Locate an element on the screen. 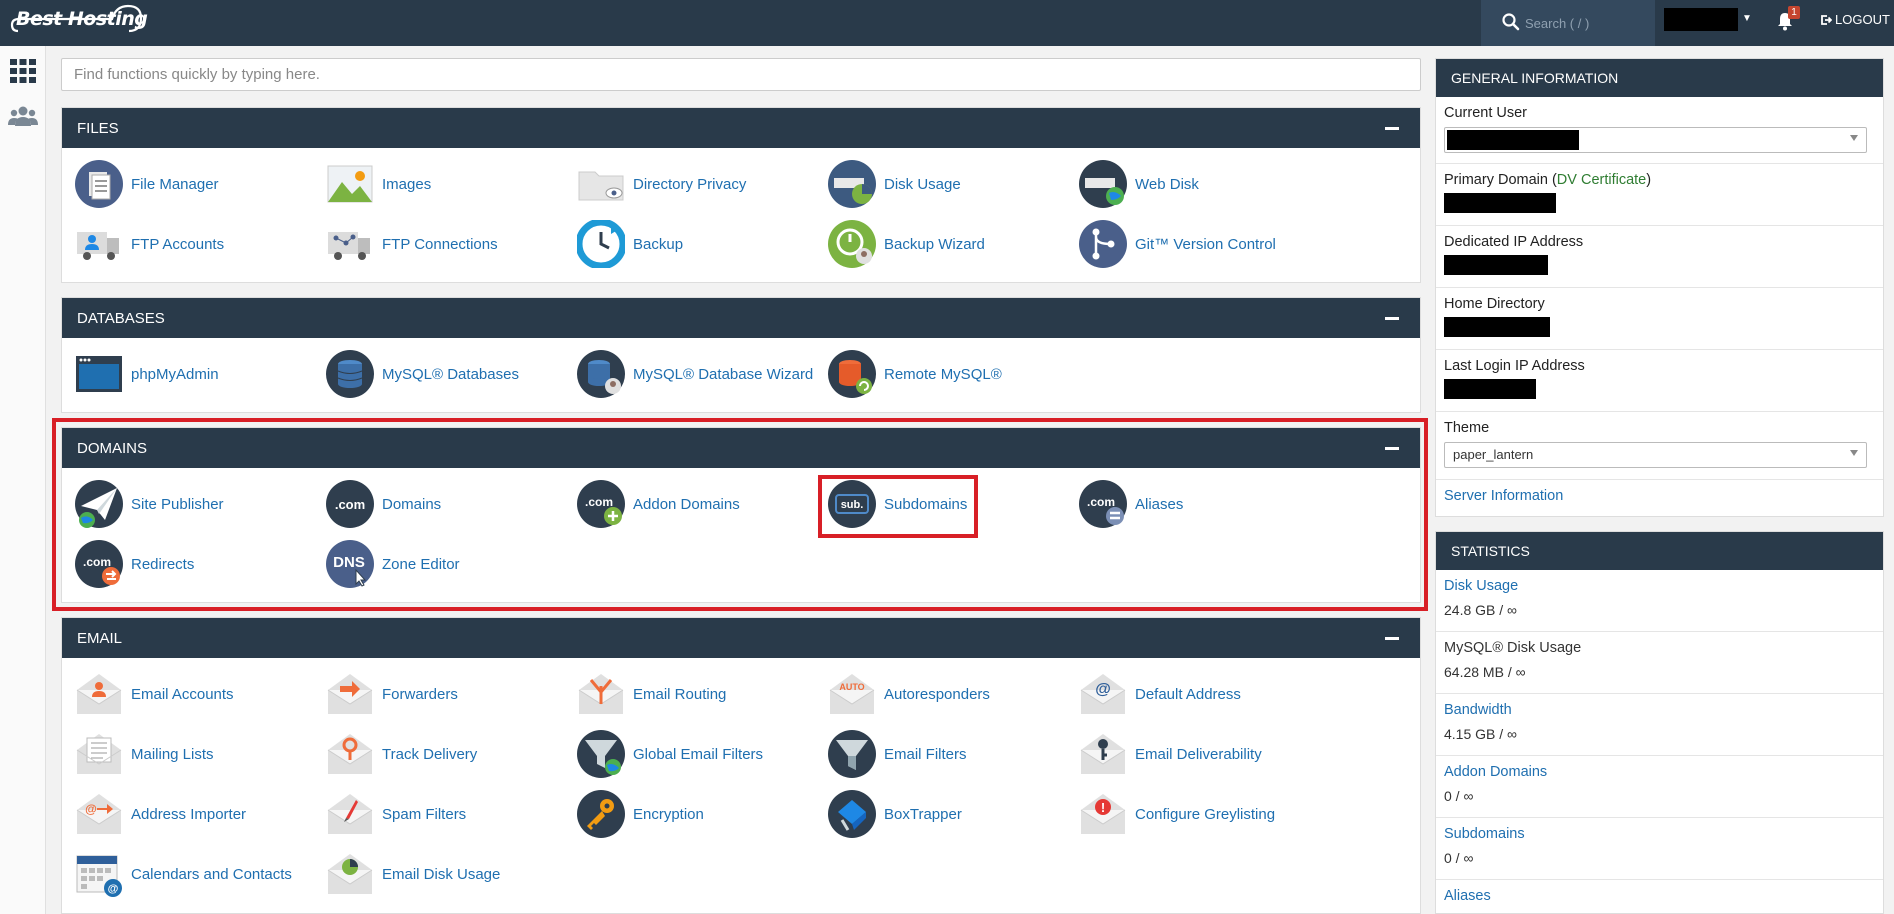  stat-bandwidth-label: Bandwidth is located at coordinates (1659, 710).